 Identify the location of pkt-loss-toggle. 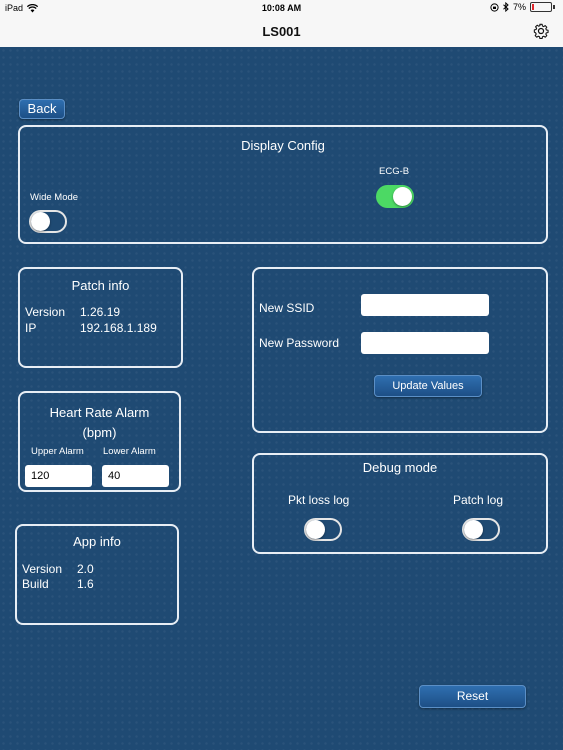
(323, 529).